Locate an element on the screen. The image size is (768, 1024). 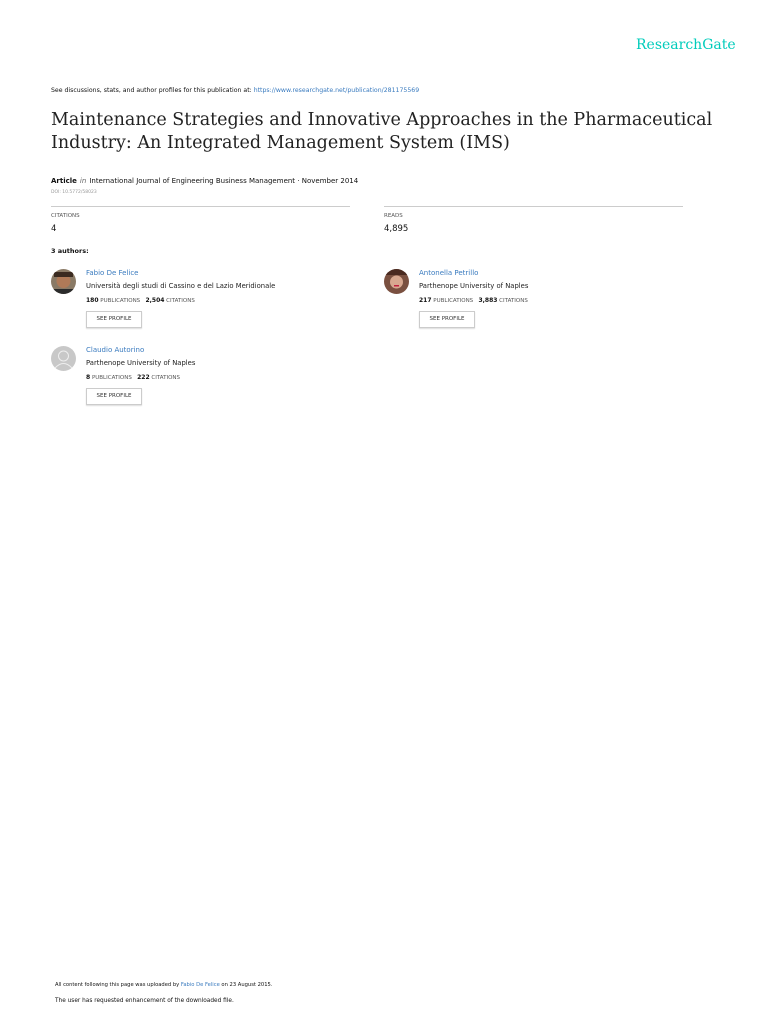
citations-count: 222 is located at coordinates (143, 377).